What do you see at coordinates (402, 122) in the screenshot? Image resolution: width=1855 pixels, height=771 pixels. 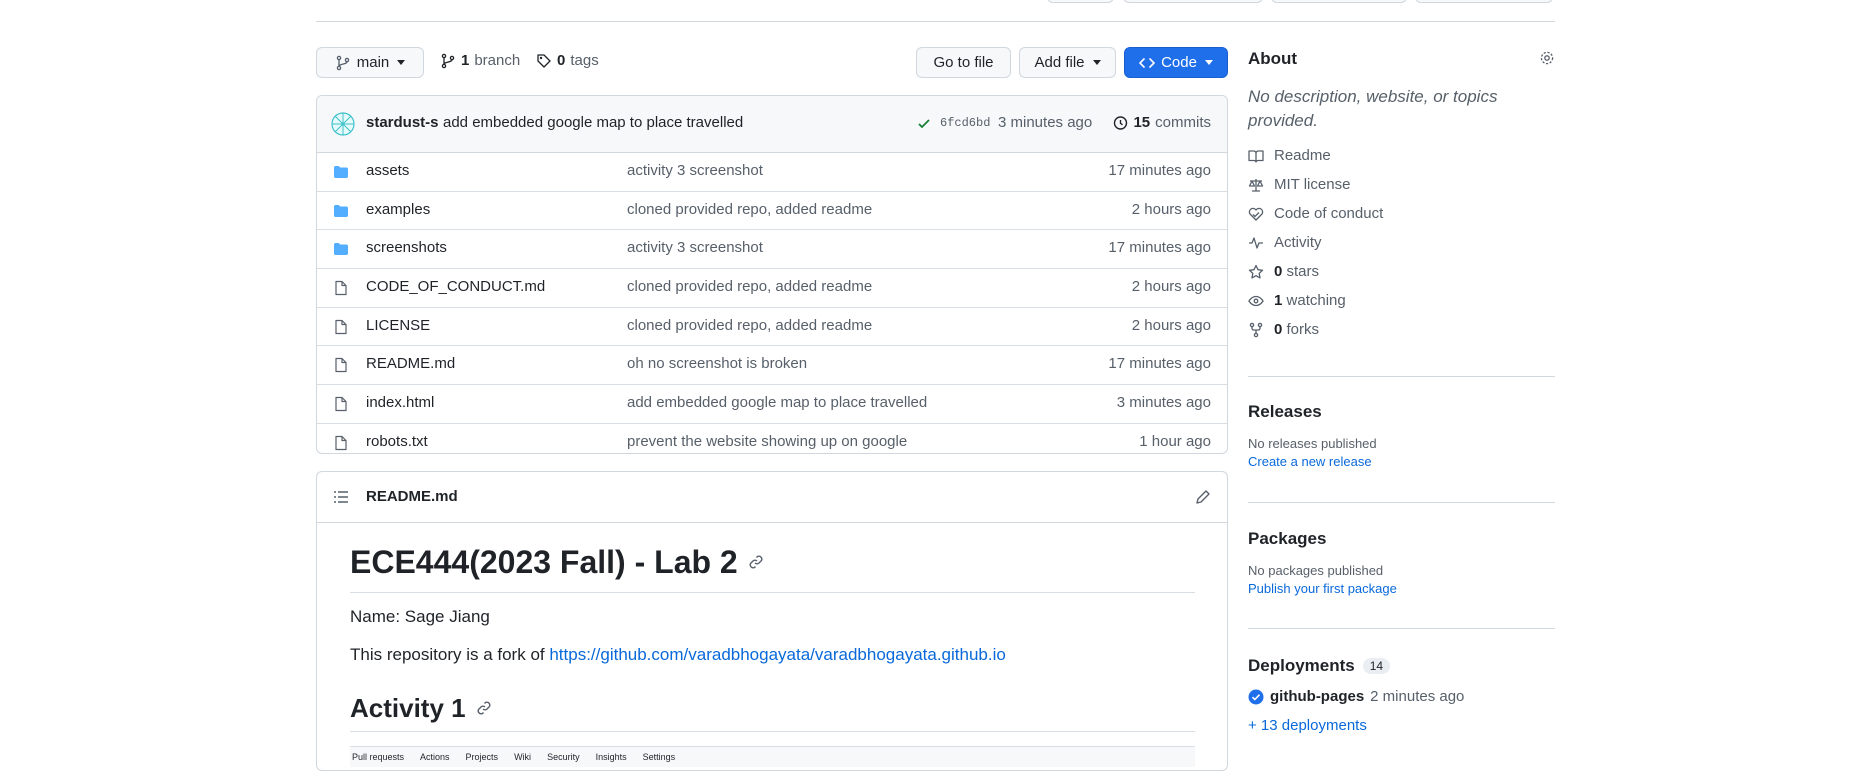 I see `commit-author: stardust-s` at bounding box center [402, 122].